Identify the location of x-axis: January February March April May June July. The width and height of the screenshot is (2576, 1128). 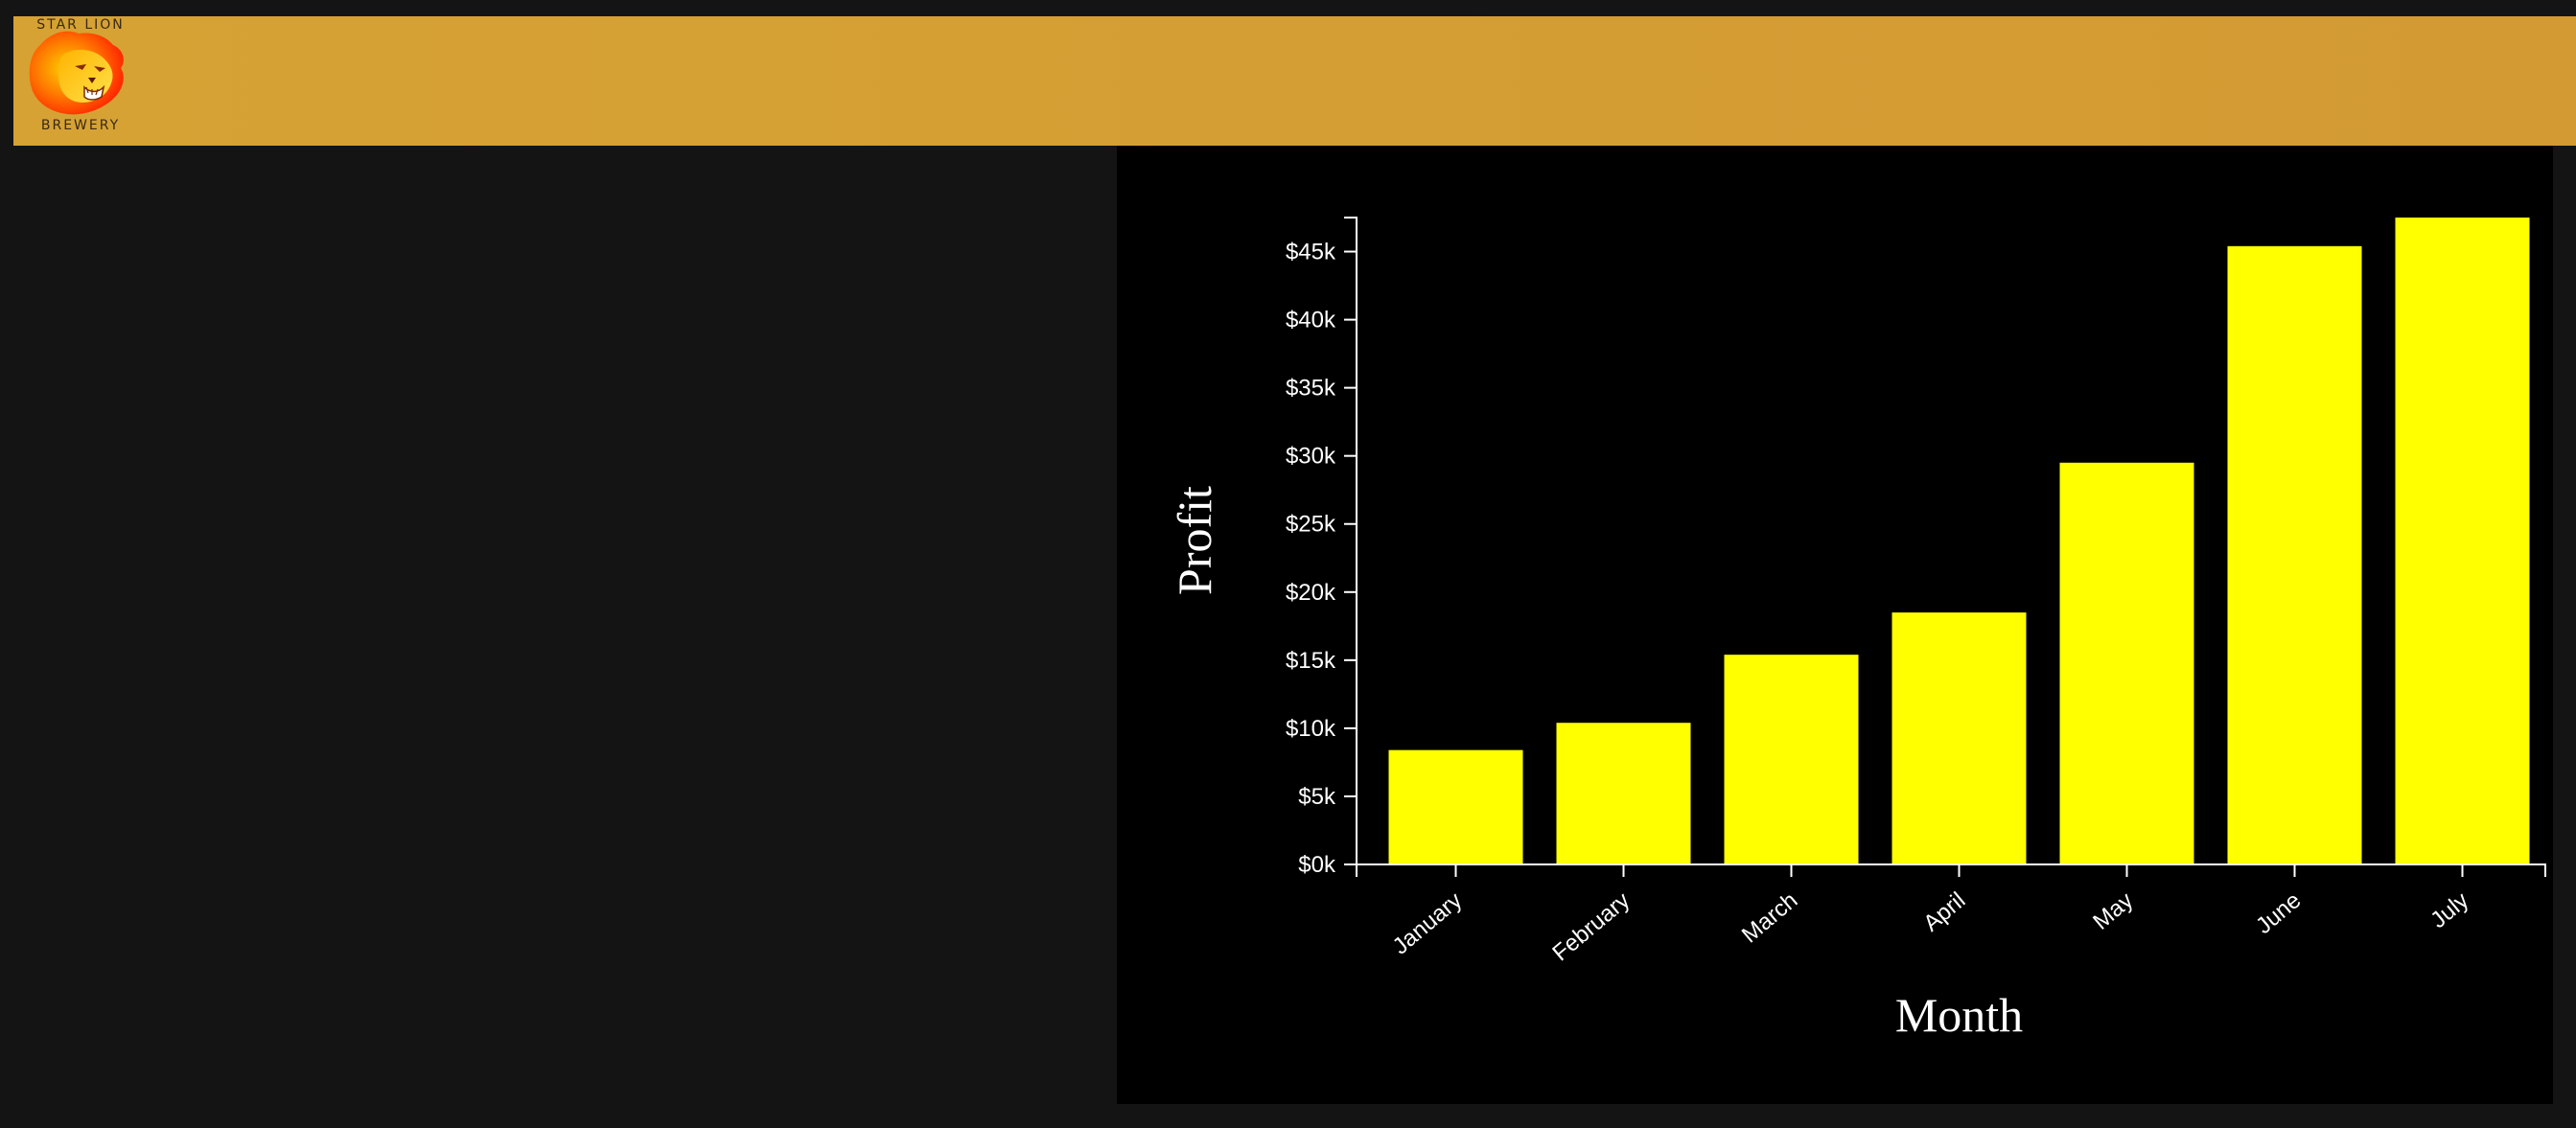
(1951, 914).